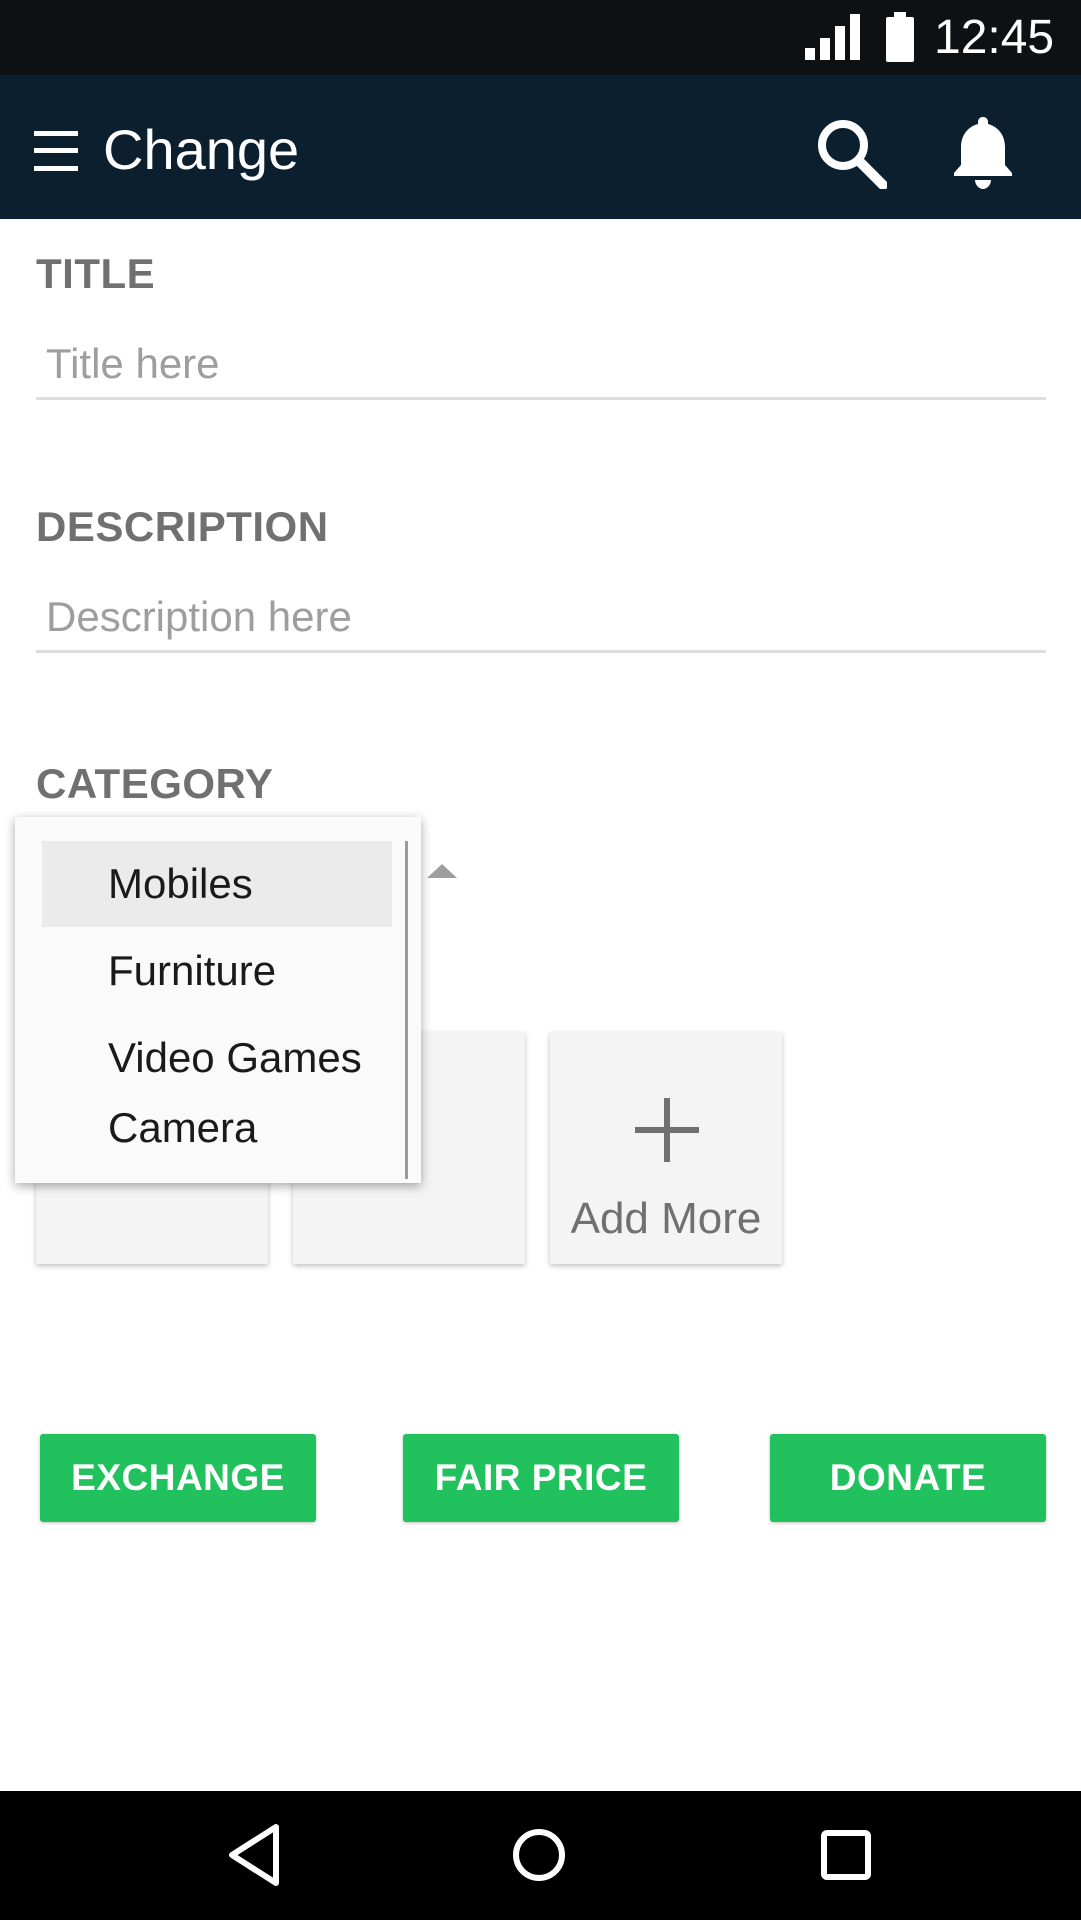  I want to click on category-dropdown-menu: Mobiles Furniture Video Games Camera, so click(218, 1000).